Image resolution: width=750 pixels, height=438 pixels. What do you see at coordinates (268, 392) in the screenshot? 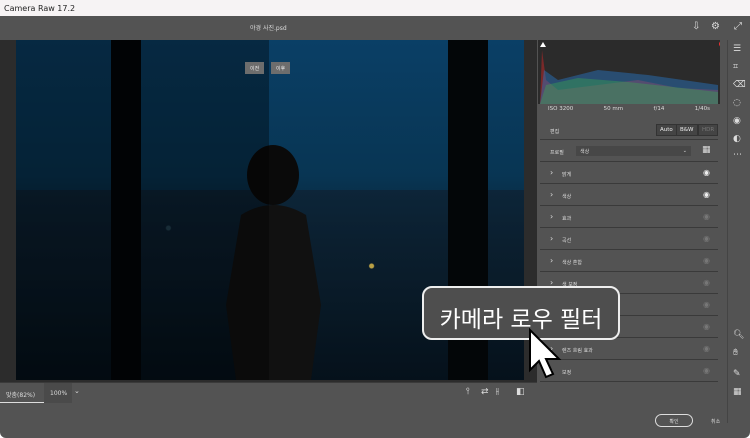
I see `bottom-bar: 맞춤(82%) 100% ⌄ ⫯ ⇄ ⫲ ◧` at bounding box center [268, 392].